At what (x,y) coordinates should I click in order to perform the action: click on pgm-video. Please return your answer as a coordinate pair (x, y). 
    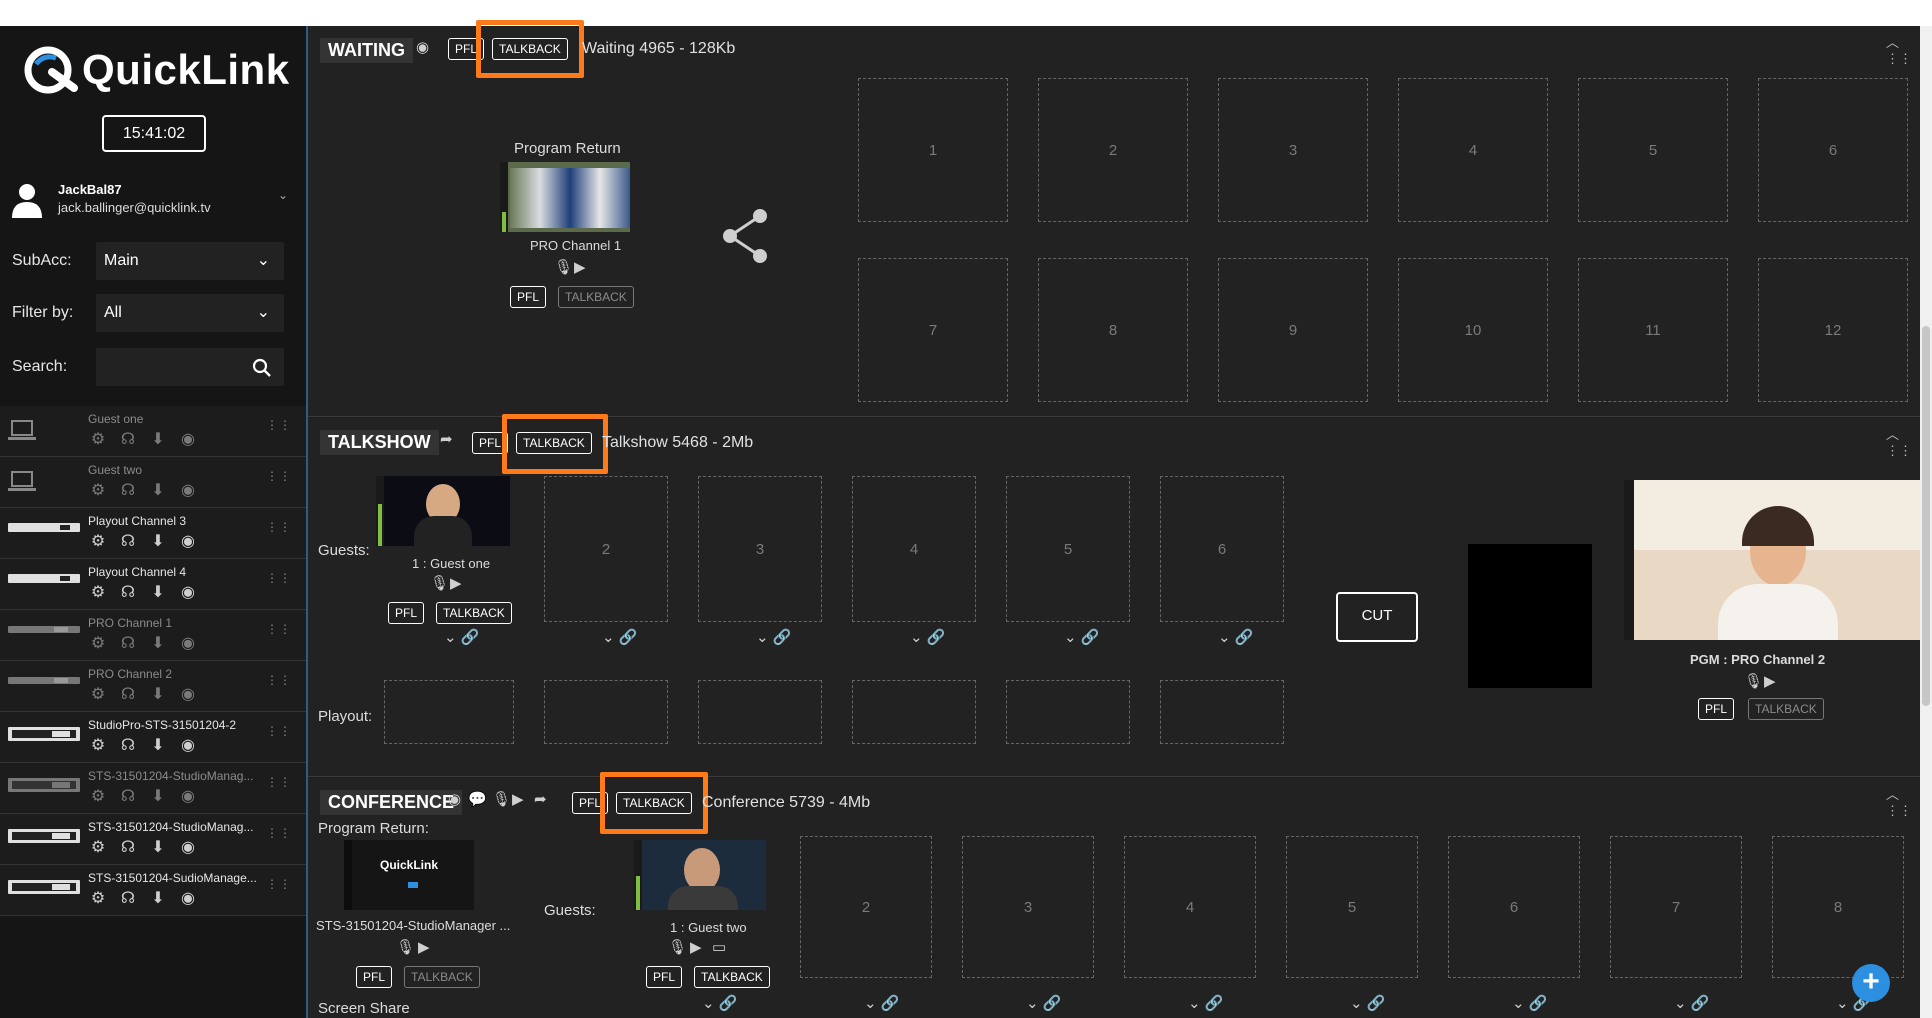
    Looking at the image, I should click on (1773, 560).